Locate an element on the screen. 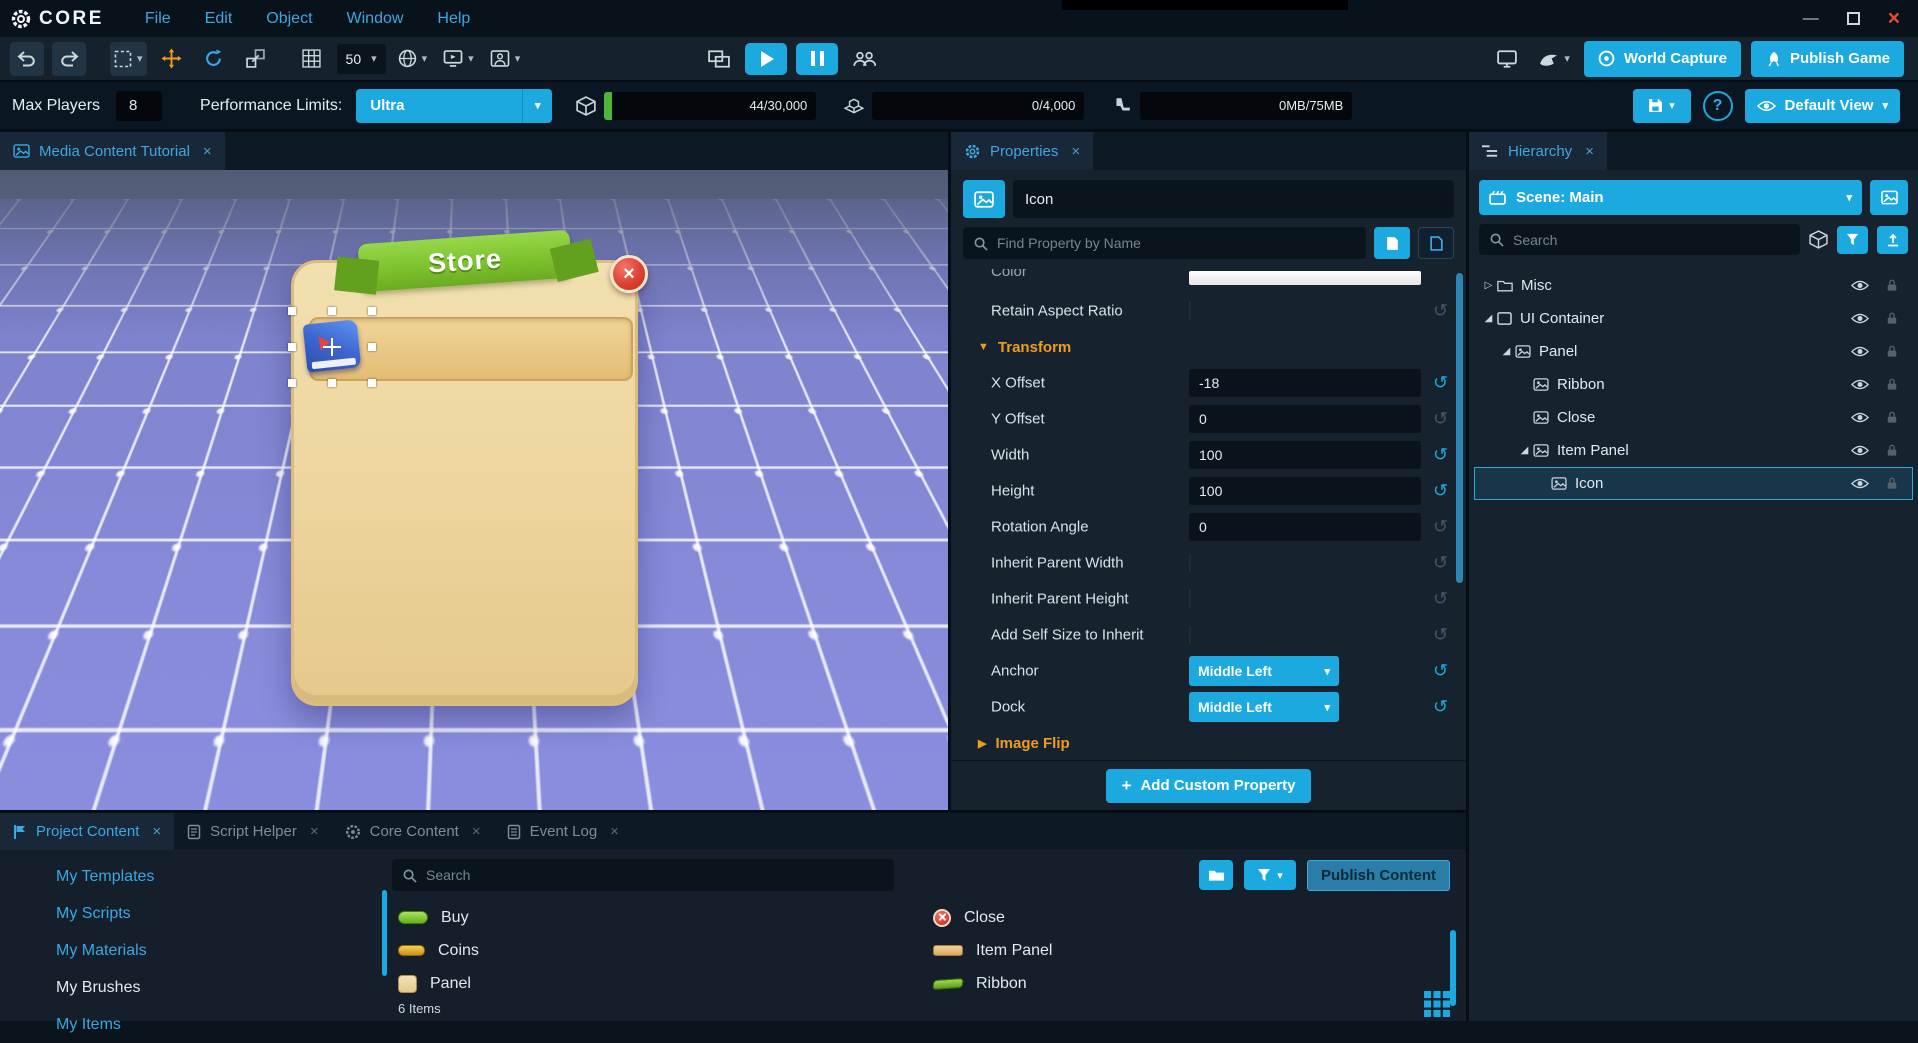 Image resolution: width=1918 pixels, height=1043 pixels. y-offset-input is located at coordinates (1305, 419).